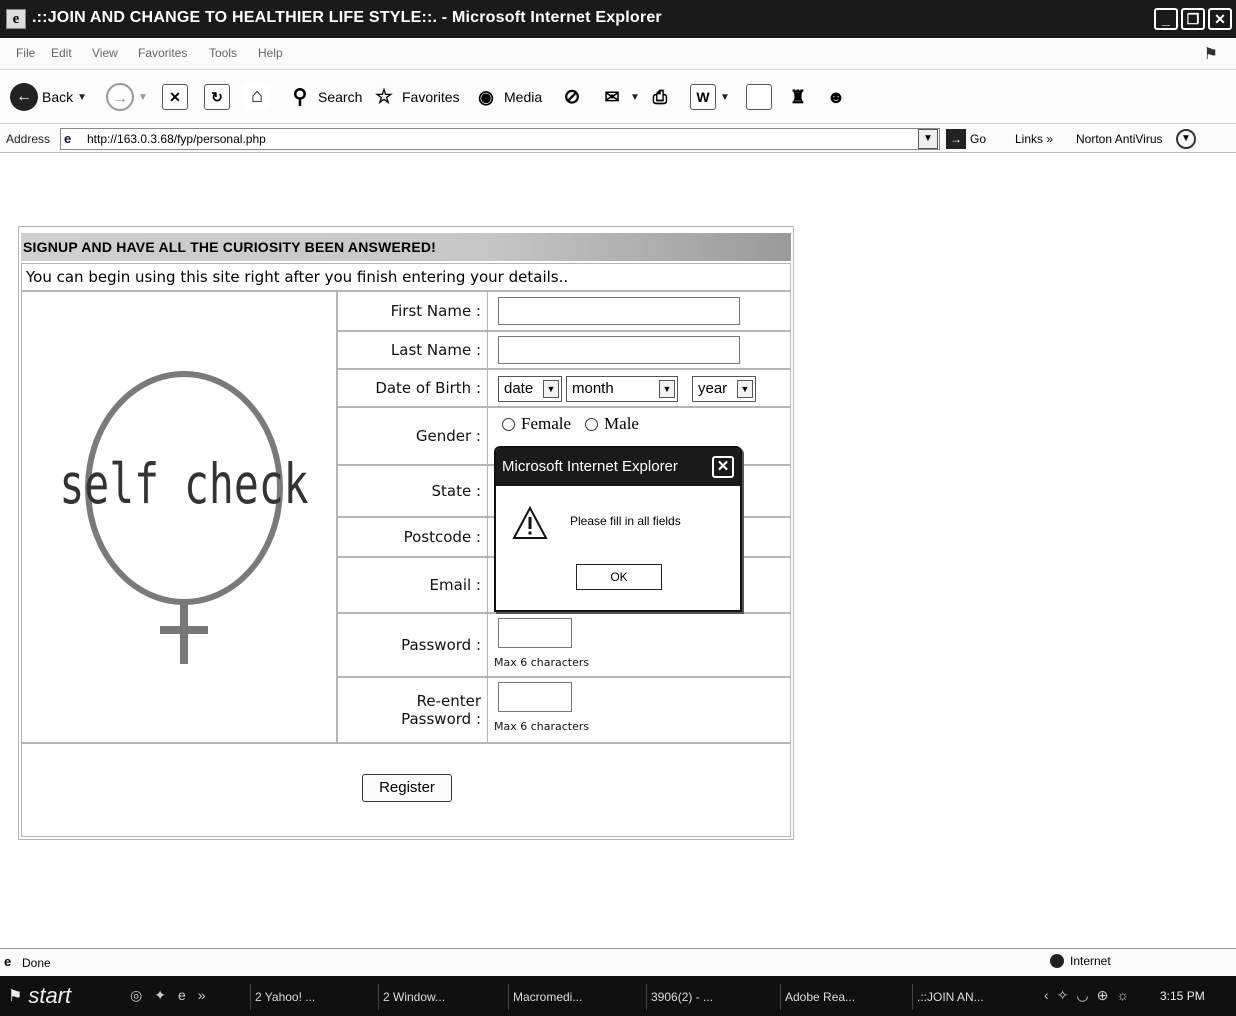 This screenshot has height=1016, width=1236. What do you see at coordinates (175, 97) in the screenshot?
I see `stop-button: ✕` at bounding box center [175, 97].